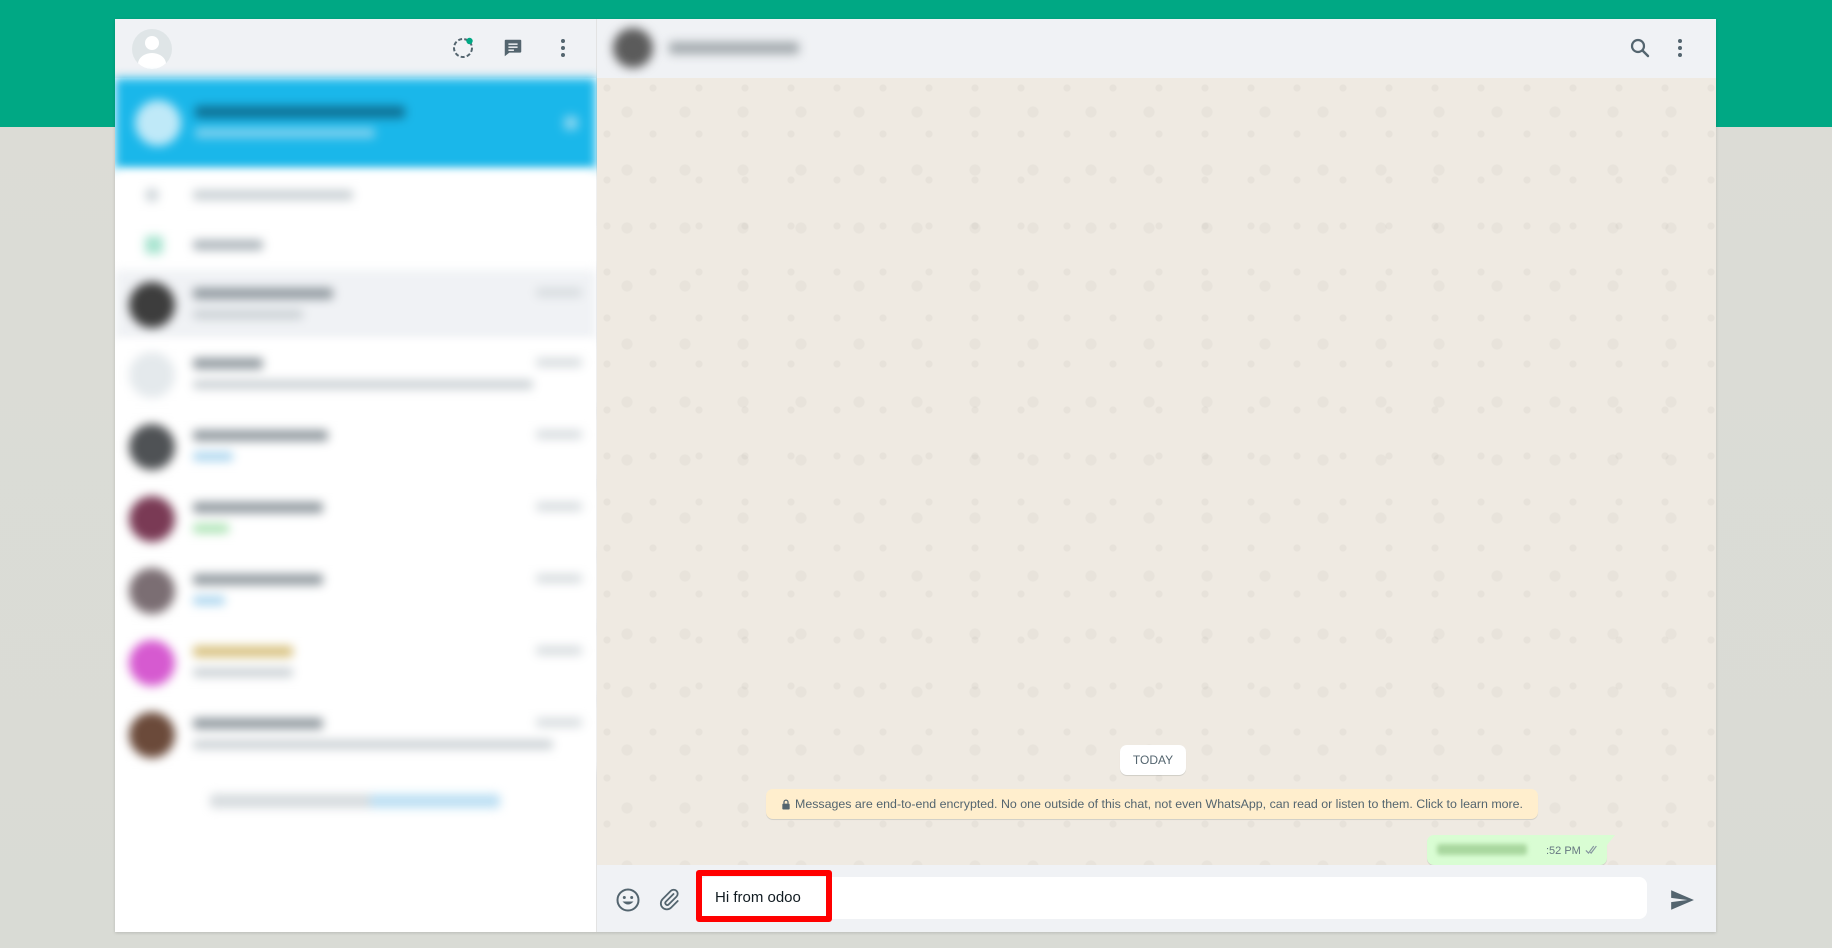 The width and height of the screenshot is (1832, 948). What do you see at coordinates (571, 123) in the screenshot?
I see `close-icon` at bounding box center [571, 123].